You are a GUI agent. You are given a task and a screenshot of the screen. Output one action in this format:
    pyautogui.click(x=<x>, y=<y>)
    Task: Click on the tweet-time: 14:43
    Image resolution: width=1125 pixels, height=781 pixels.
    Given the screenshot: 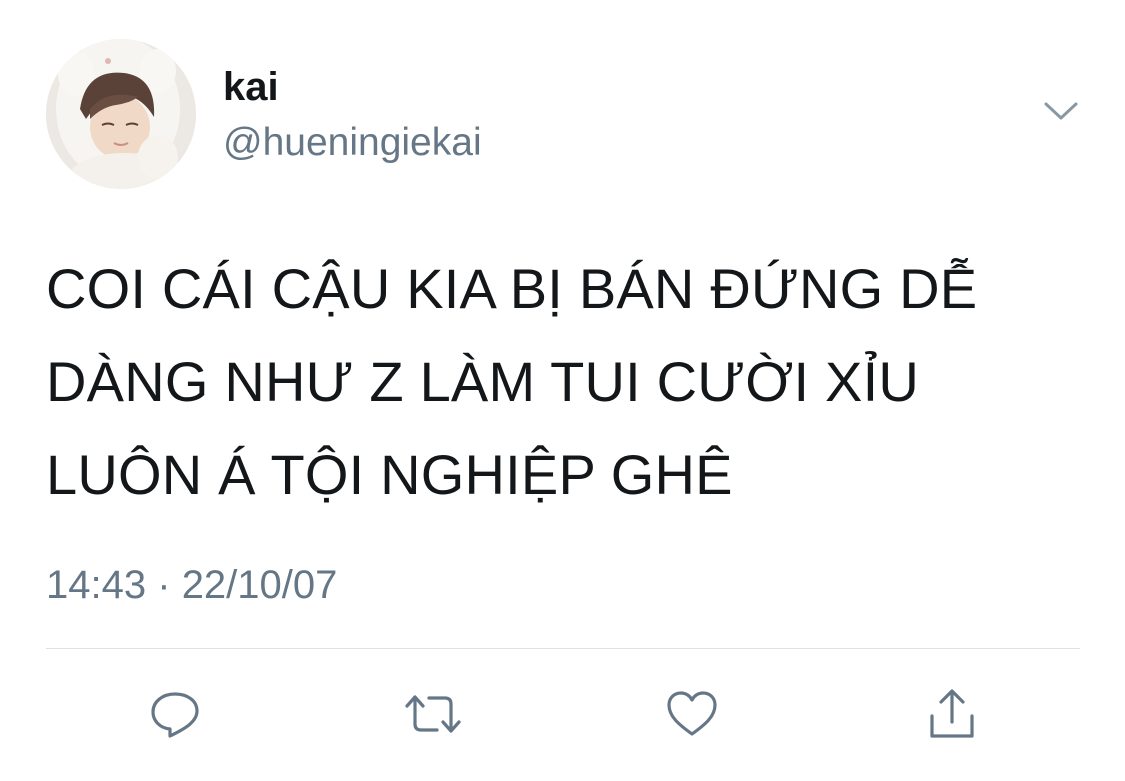 What is the action you would take?
    pyautogui.click(x=96, y=585)
    